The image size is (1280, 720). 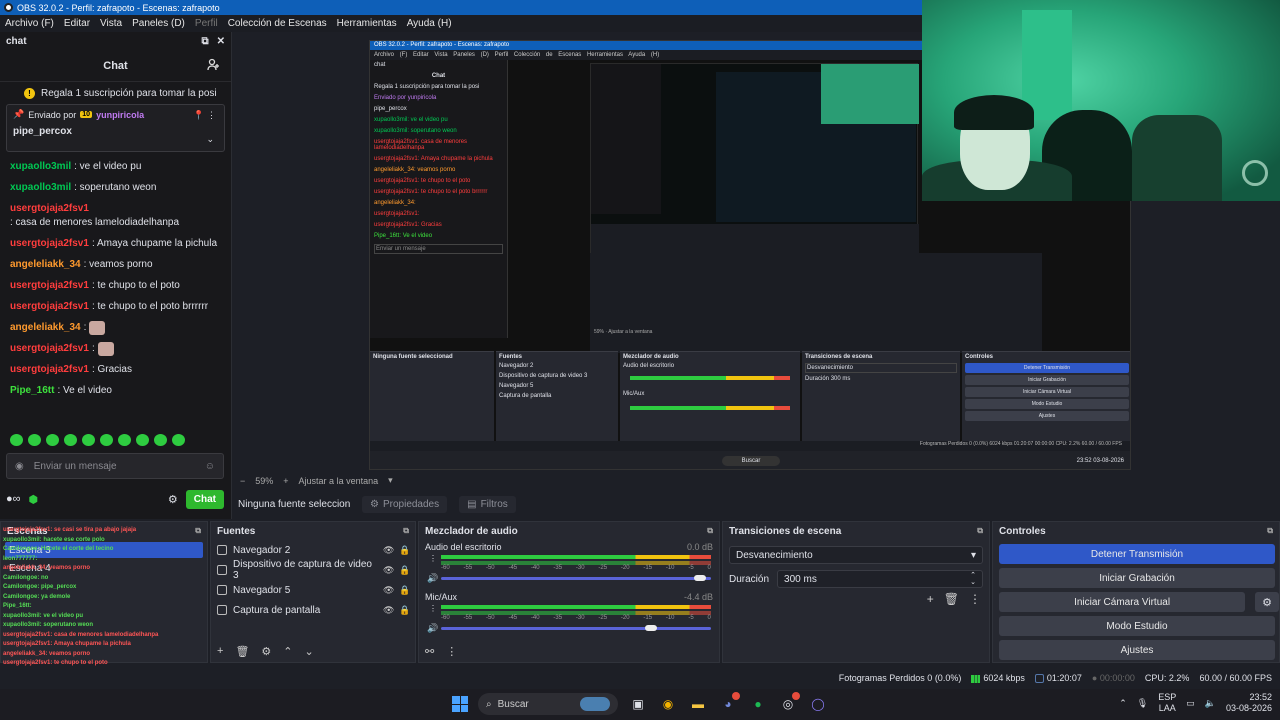 What do you see at coordinates (210, 466) in the screenshot?
I see `emote-picker-icon: ☺` at bounding box center [210, 466].